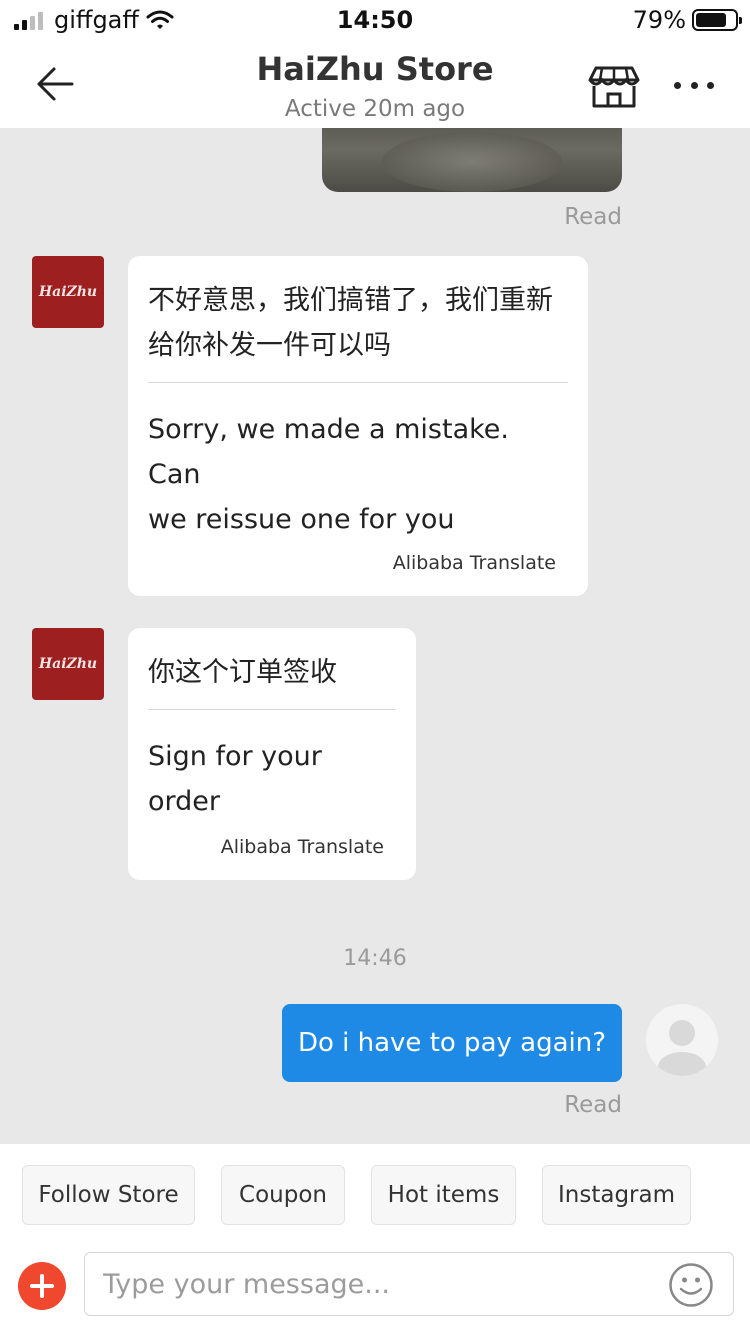 The image size is (750, 1334). I want to click on quick-actions-bar: Follow Store Coupon Hot items Instagram, so click(375, 1194).